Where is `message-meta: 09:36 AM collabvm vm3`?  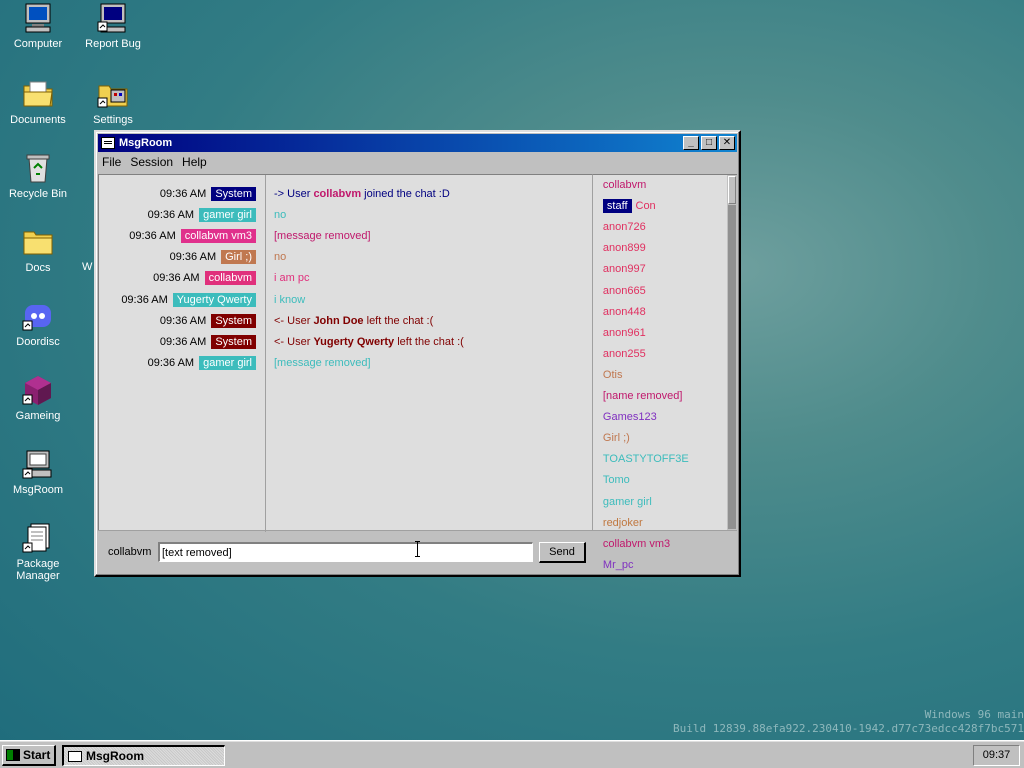 message-meta: 09:36 AM collabvm vm3 is located at coordinates (192, 236).